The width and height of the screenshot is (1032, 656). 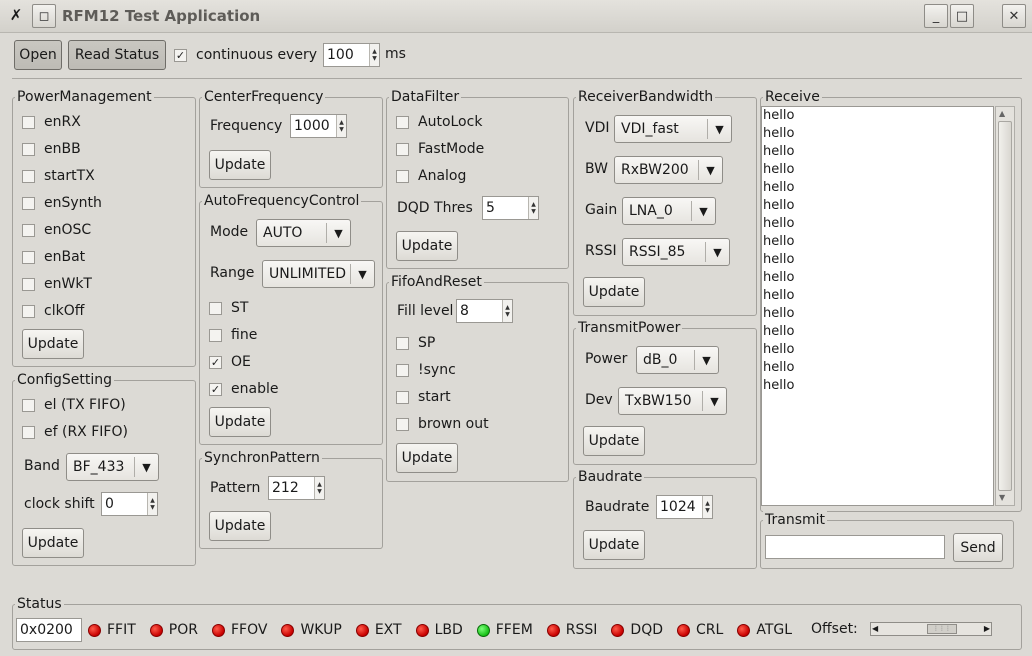 I want to click on band-label: Band, so click(x=42, y=466).